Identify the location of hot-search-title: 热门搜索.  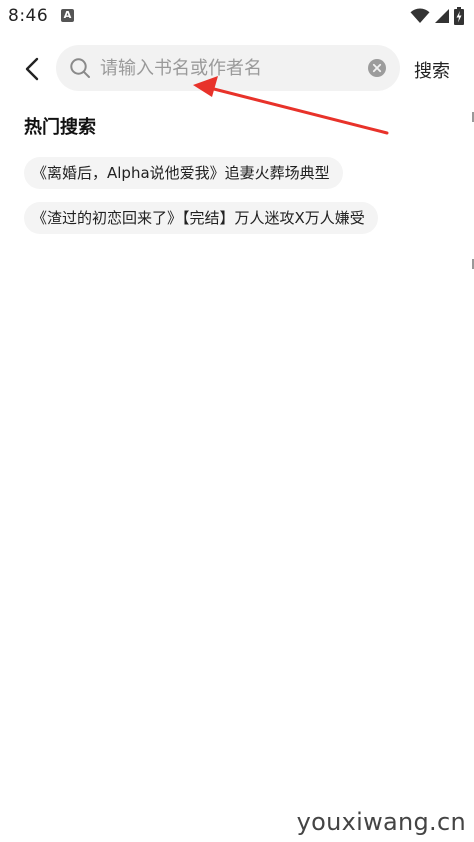
(60, 127).